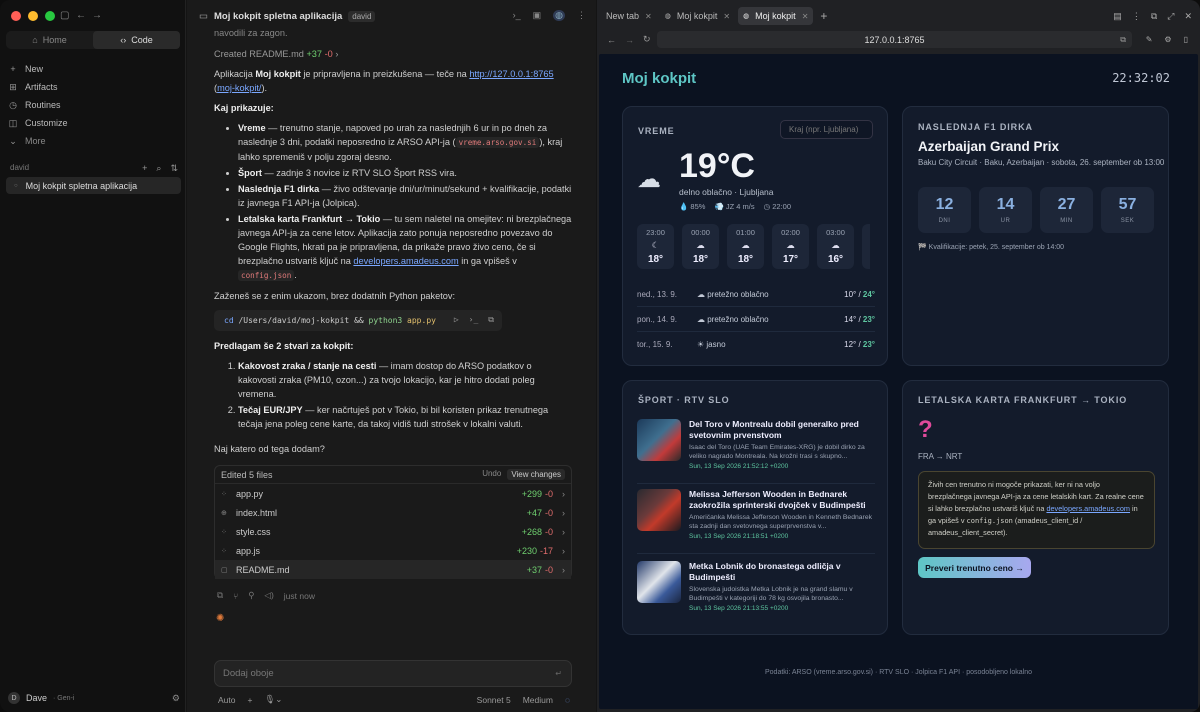 The image size is (1200, 712). What do you see at coordinates (647, 39) in the screenshot?
I see `reload-icon: ↻` at bounding box center [647, 39].